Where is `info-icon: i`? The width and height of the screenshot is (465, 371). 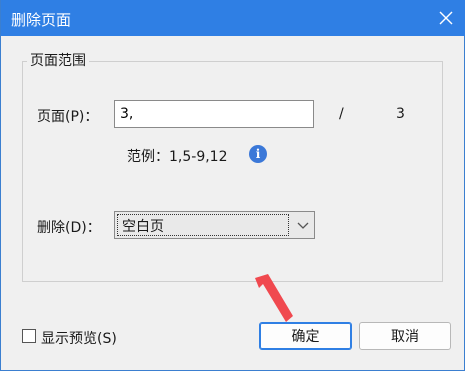 info-icon: i is located at coordinates (258, 154).